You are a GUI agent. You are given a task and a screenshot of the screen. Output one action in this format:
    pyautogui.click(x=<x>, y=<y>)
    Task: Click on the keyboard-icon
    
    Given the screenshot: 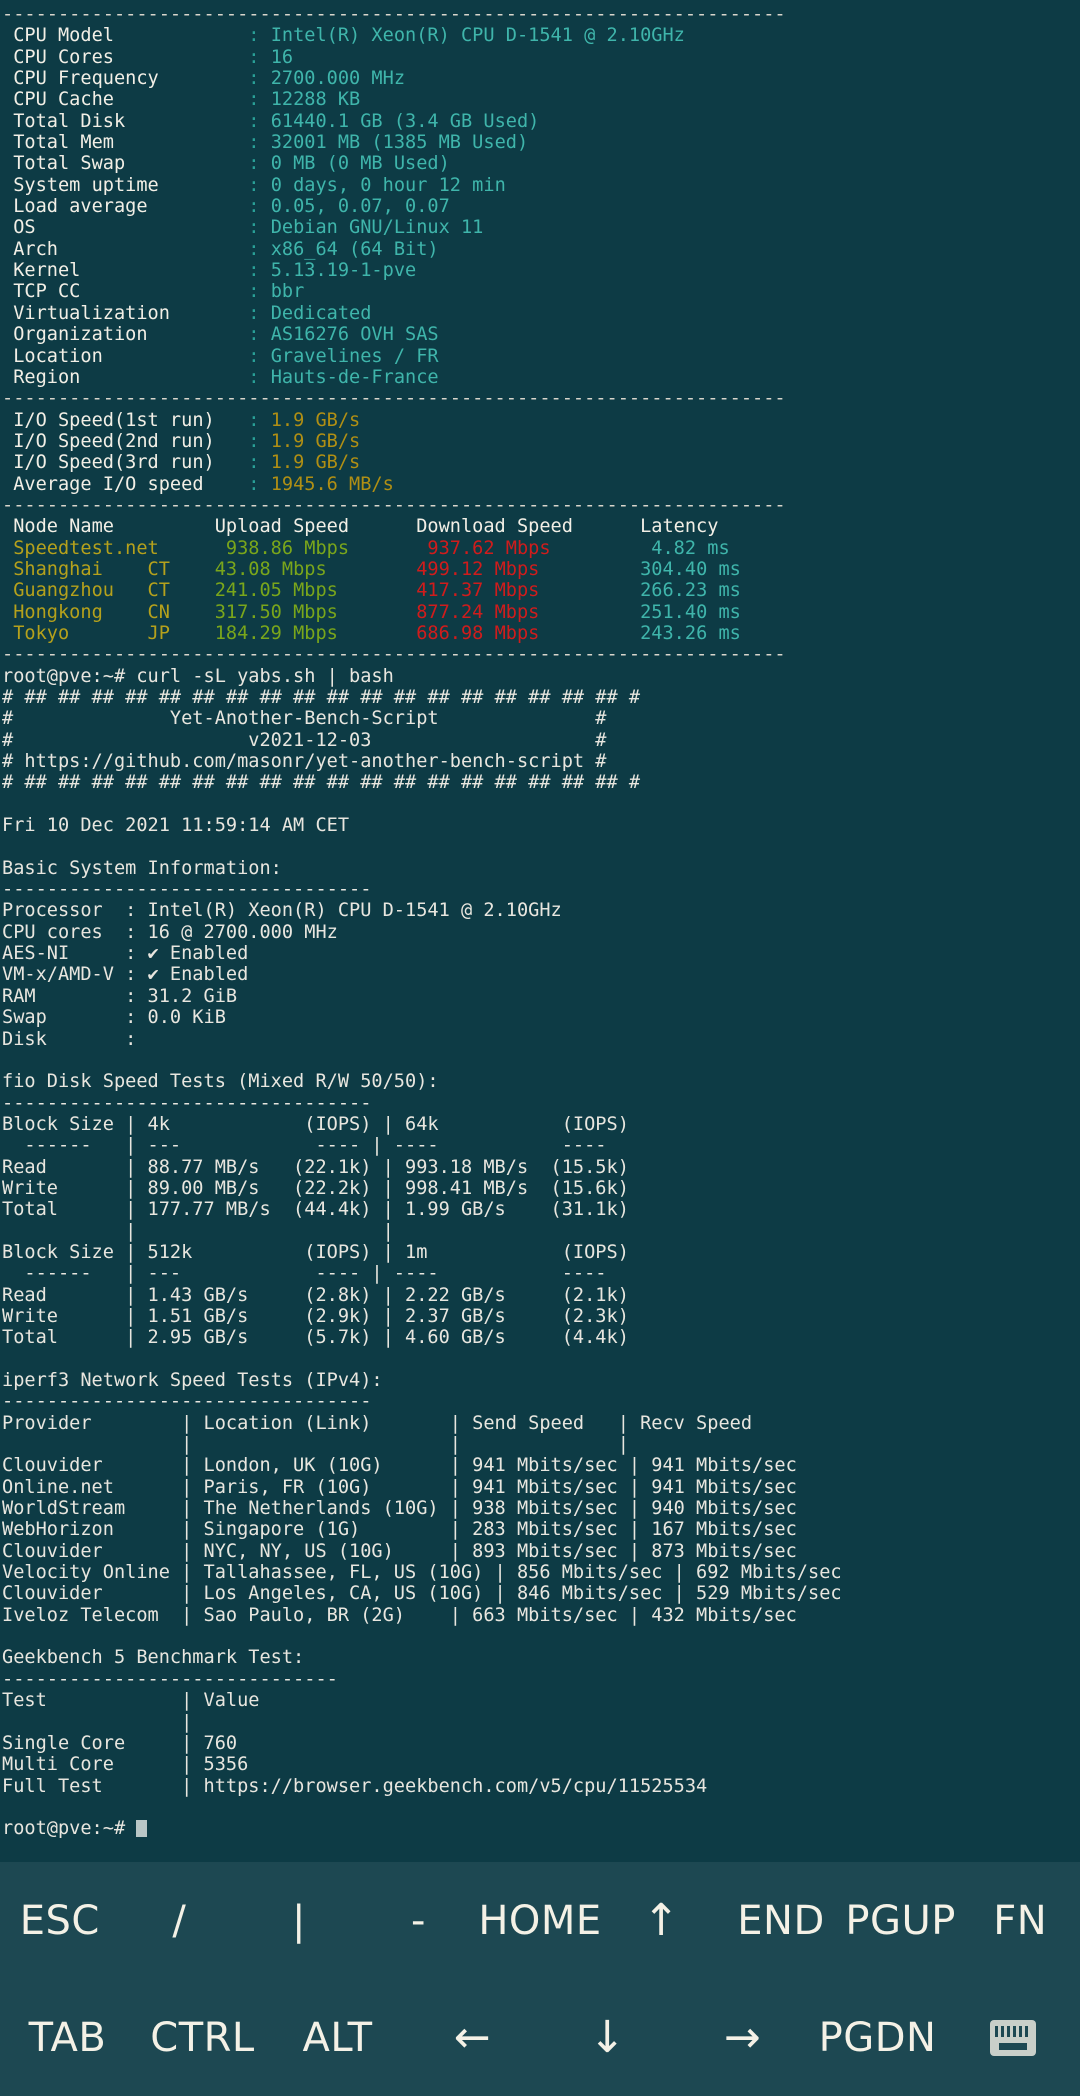 What is the action you would take?
    pyautogui.click(x=1012, y=2037)
    